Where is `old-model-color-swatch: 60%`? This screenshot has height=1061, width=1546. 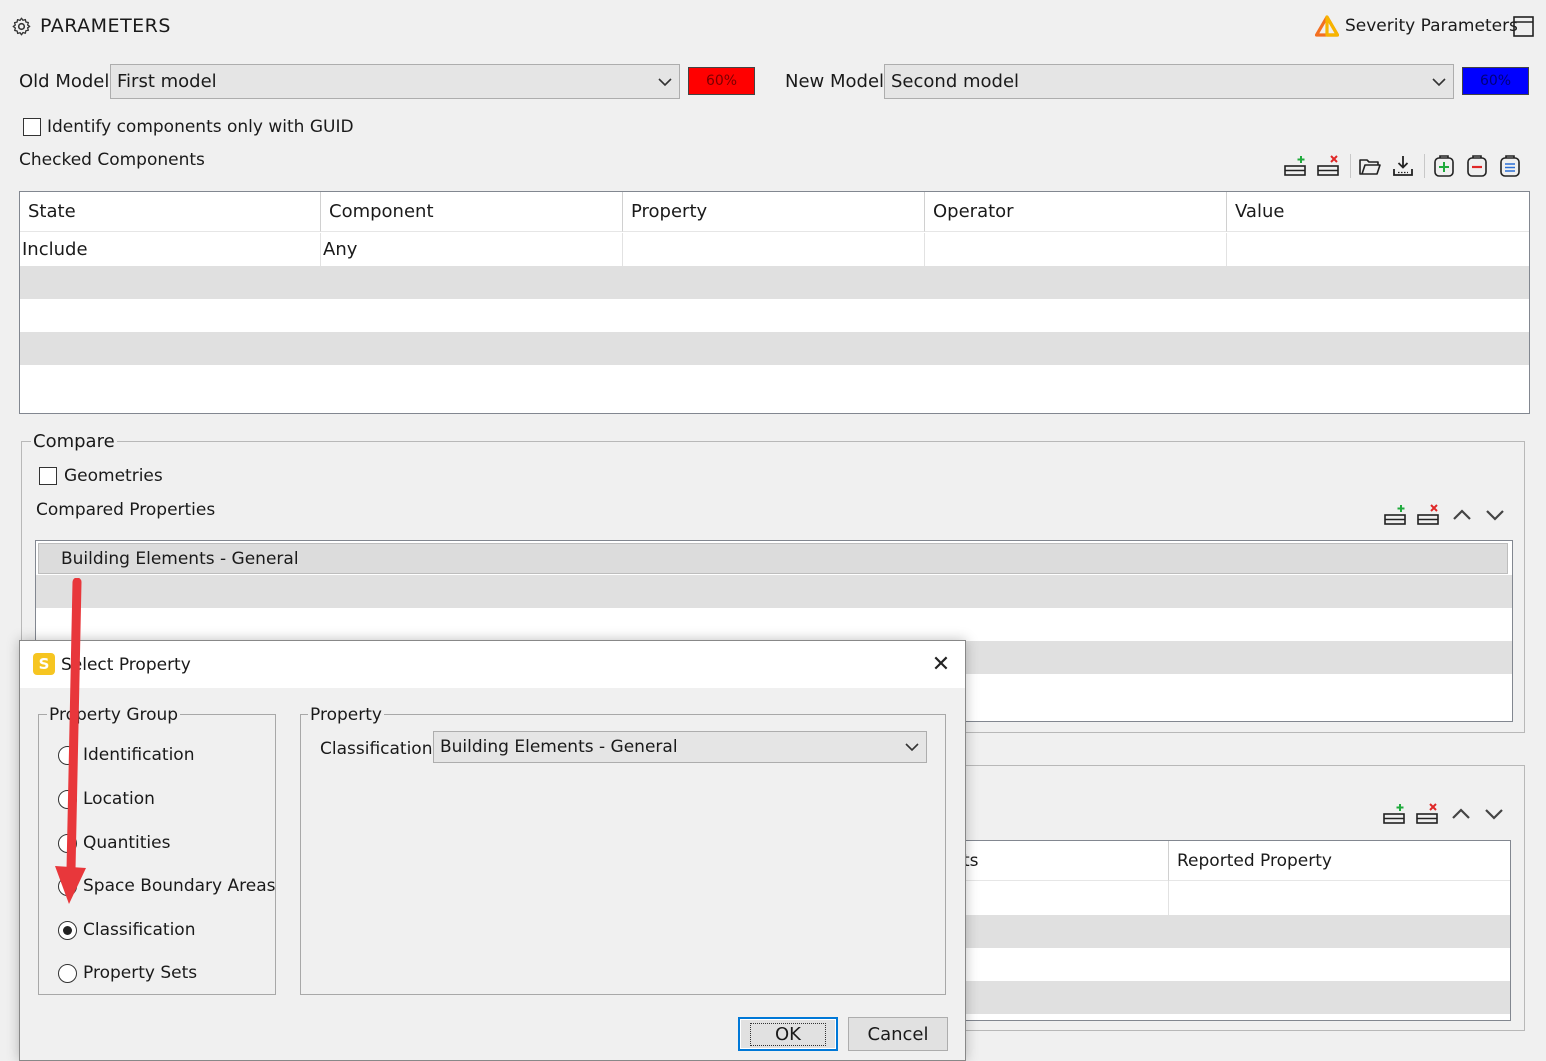
old-model-color-swatch: 60% is located at coordinates (721, 81).